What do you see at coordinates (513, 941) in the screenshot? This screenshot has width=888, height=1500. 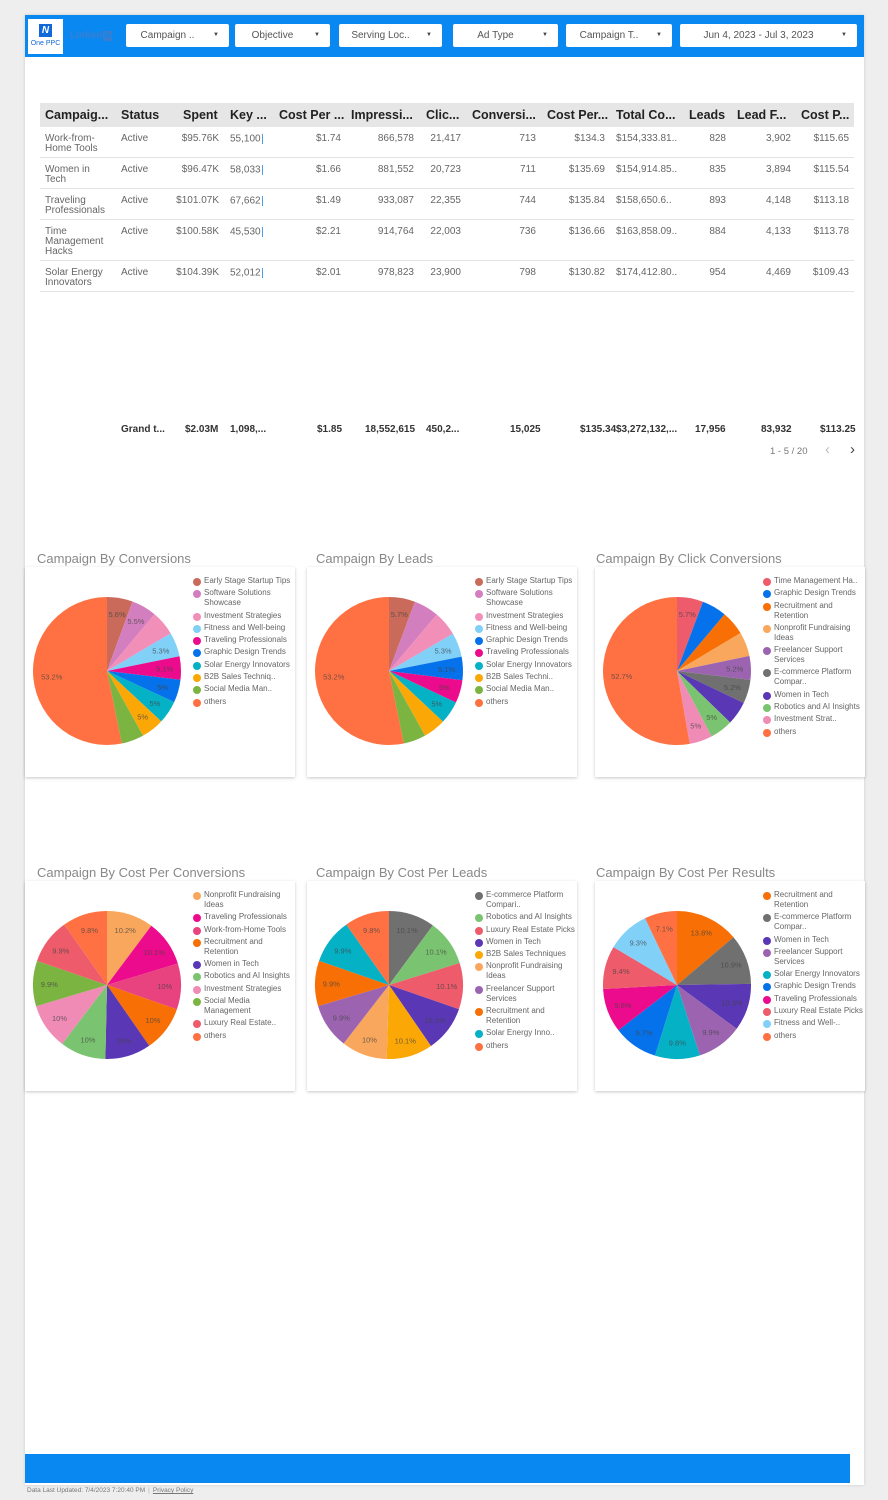 I see `legend-label: Women in Tech` at bounding box center [513, 941].